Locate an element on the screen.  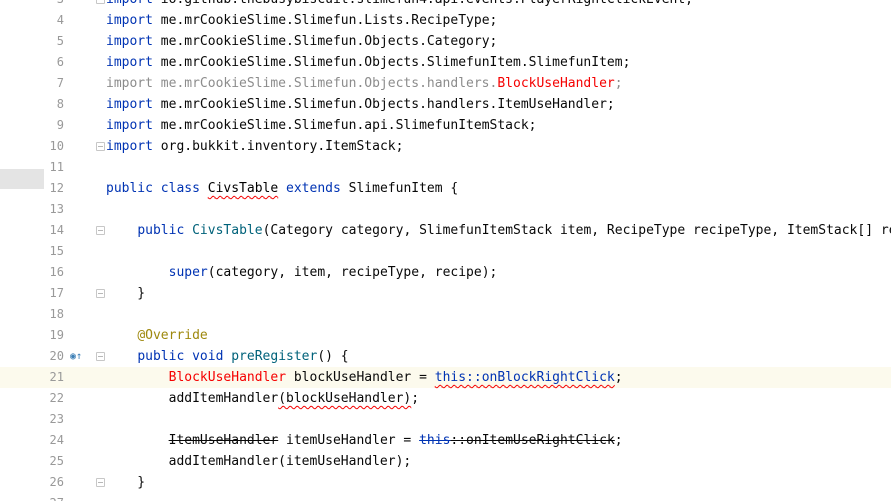
line-number: 22 is located at coordinates (56, 398).